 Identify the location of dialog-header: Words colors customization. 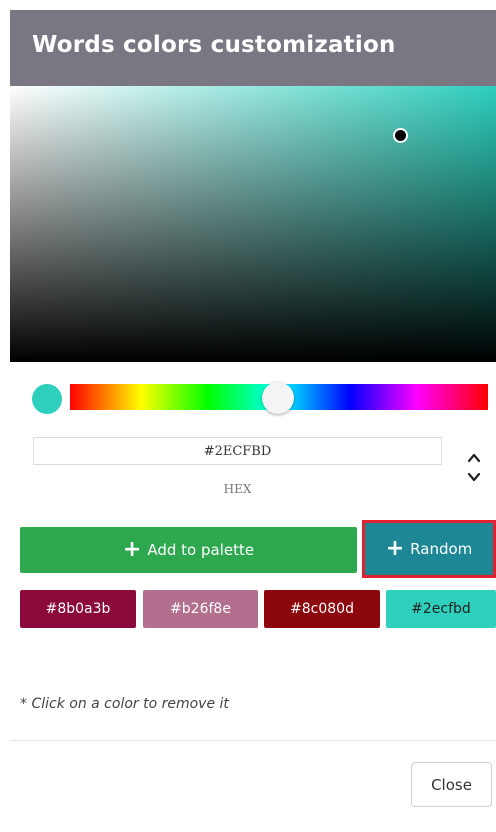
(253, 48).